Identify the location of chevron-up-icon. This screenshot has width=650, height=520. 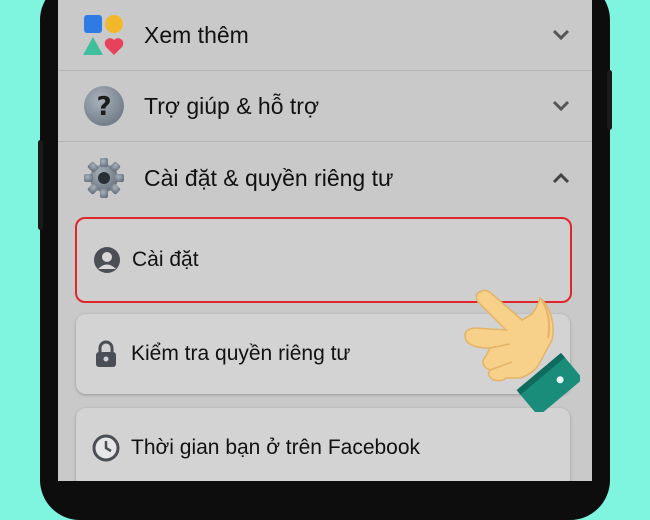
(561, 178).